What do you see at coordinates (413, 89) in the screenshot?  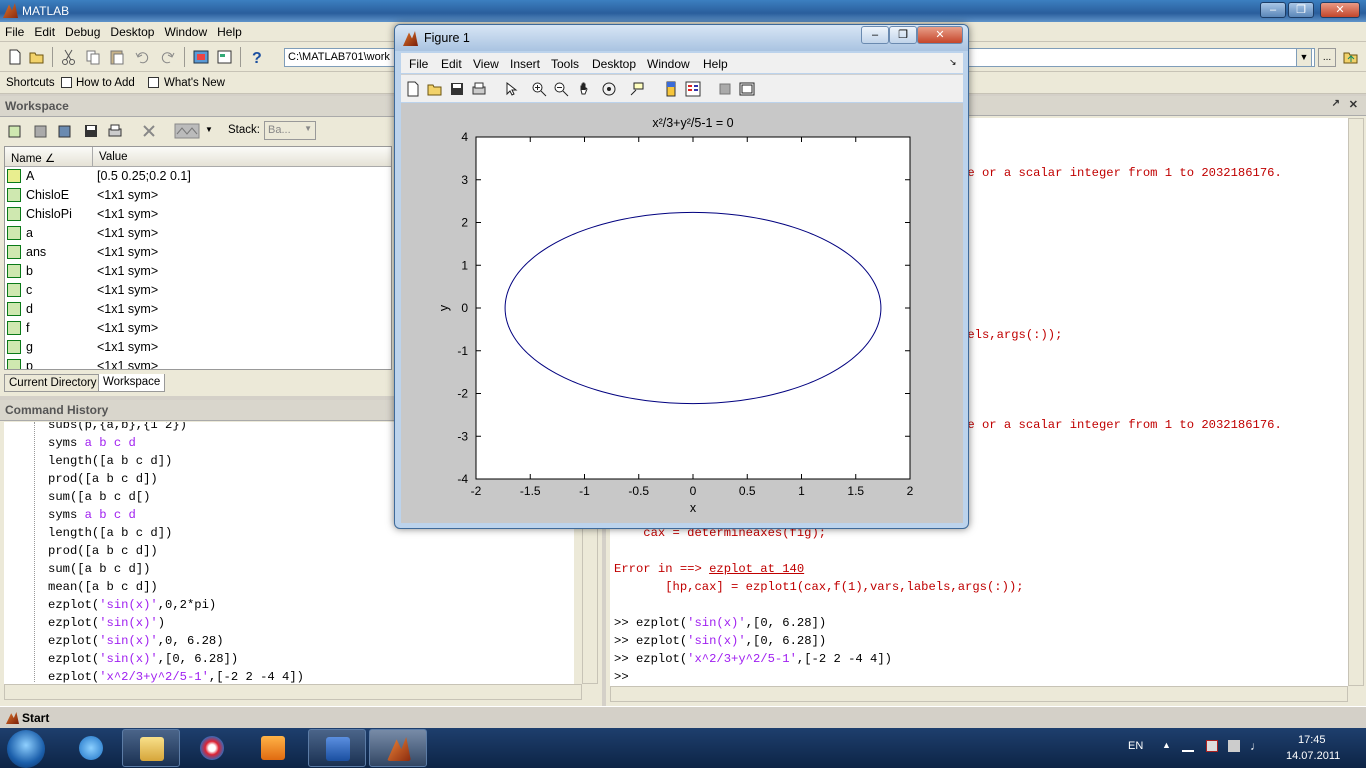 I see `new-figure-icon` at bounding box center [413, 89].